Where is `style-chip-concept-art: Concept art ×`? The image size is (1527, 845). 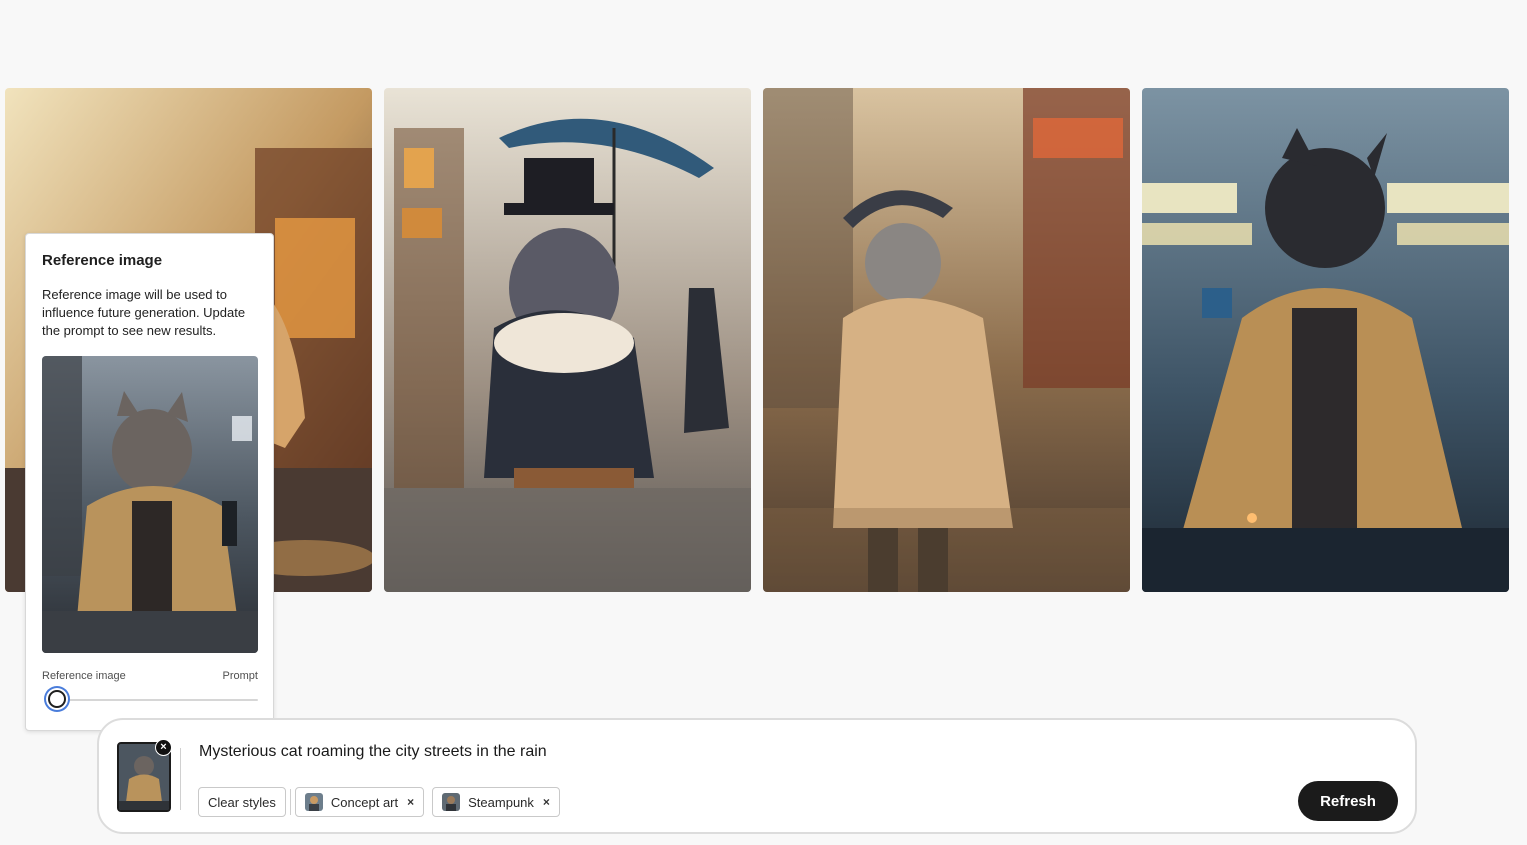 style-chip-concept-art: Concept art × is located at coordinates (359, 802).